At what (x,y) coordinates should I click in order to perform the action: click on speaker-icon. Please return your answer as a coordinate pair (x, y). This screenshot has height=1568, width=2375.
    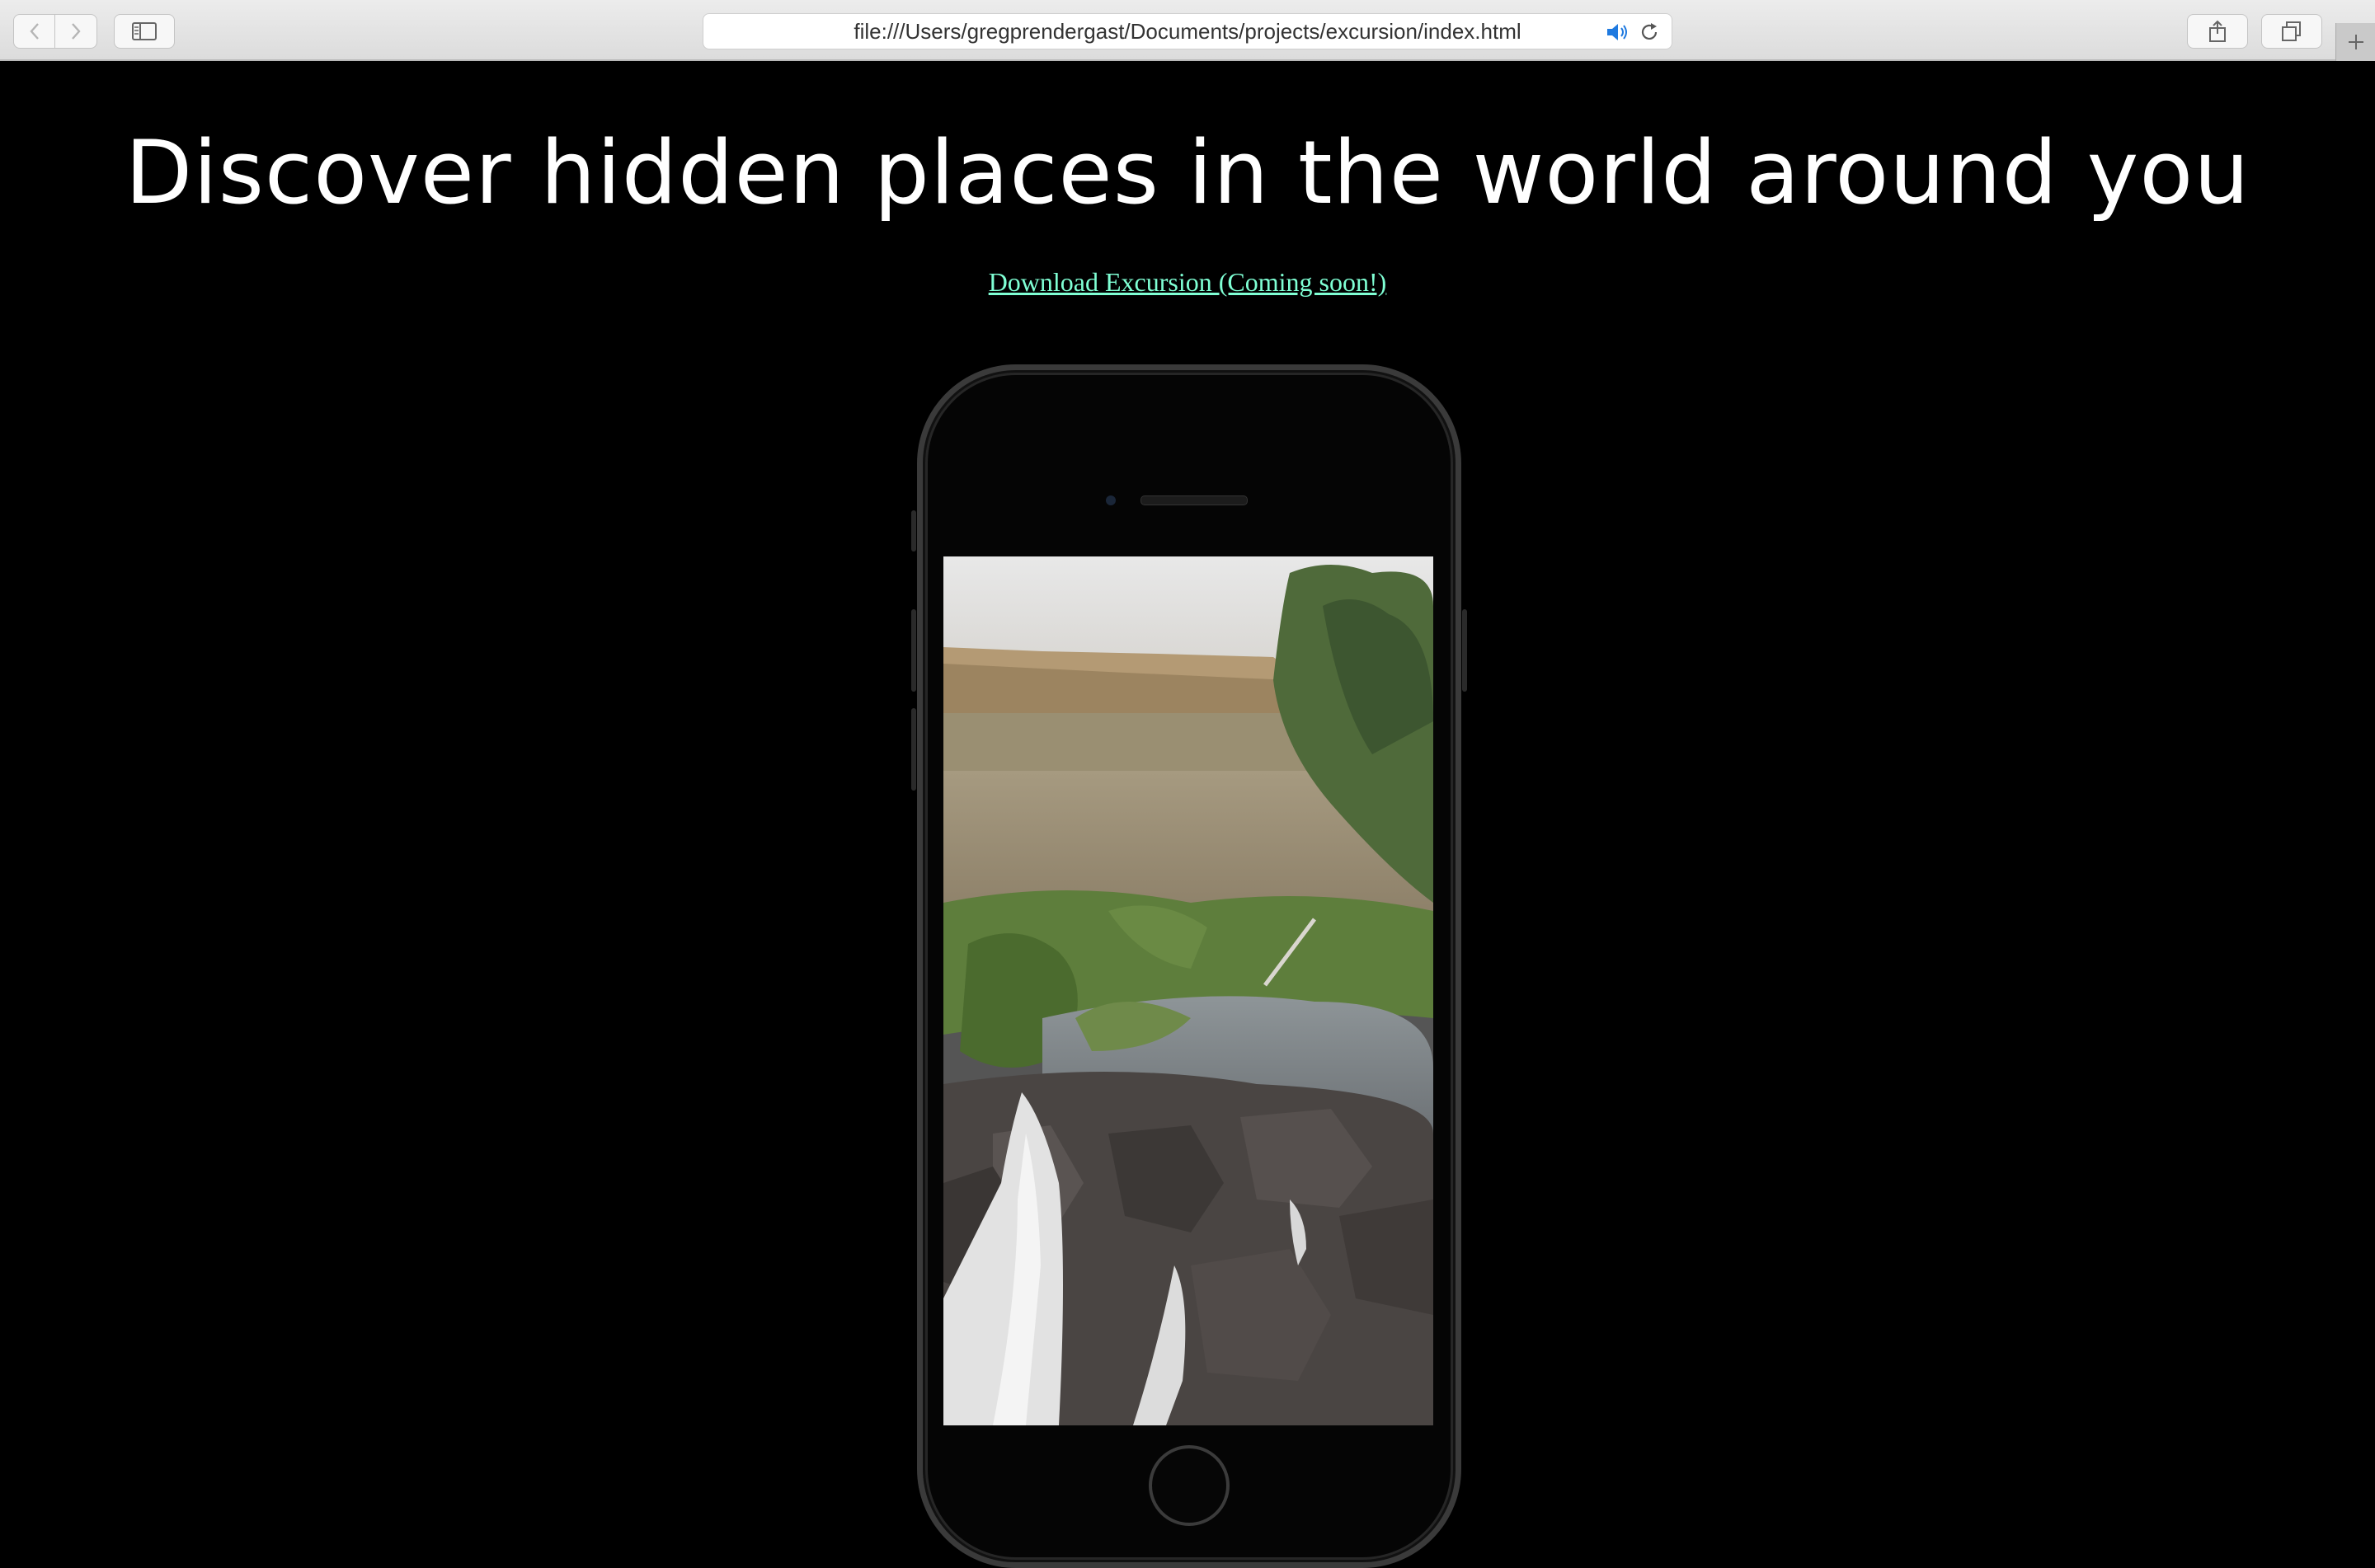
    Looking at the image, I should click on (1617, 32).